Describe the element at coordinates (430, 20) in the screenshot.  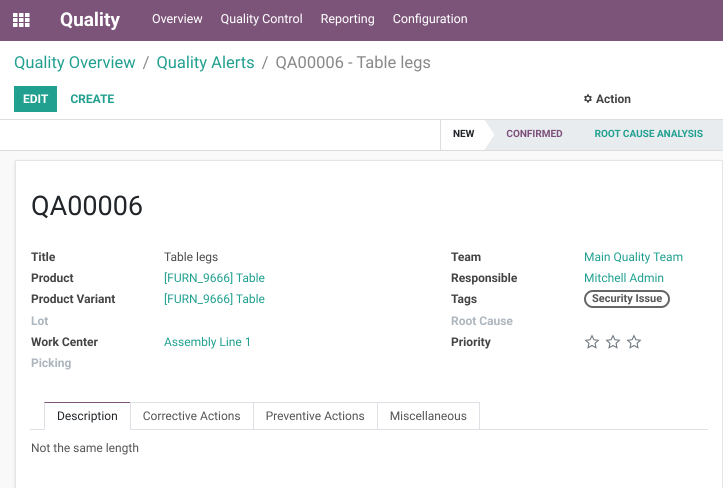
I see `menu-item: Configuration` at that location.